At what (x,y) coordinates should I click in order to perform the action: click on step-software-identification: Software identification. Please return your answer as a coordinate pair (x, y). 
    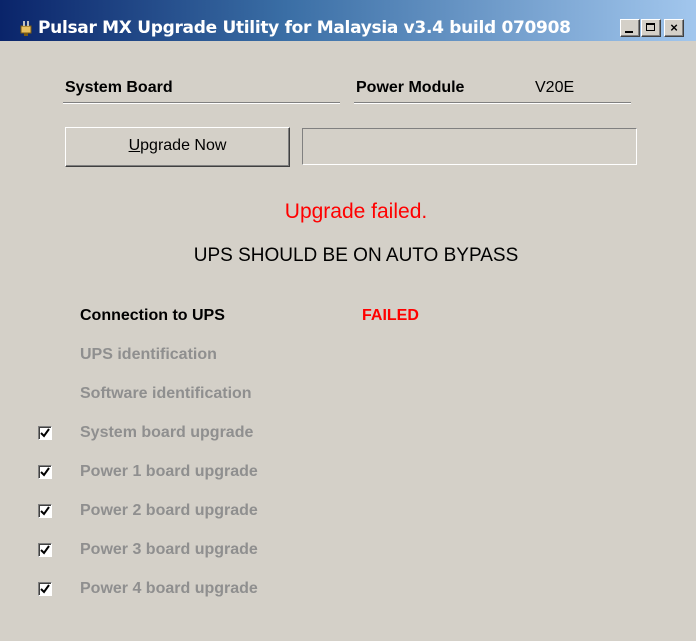
    Looking at the image, I should click on (166, 393).